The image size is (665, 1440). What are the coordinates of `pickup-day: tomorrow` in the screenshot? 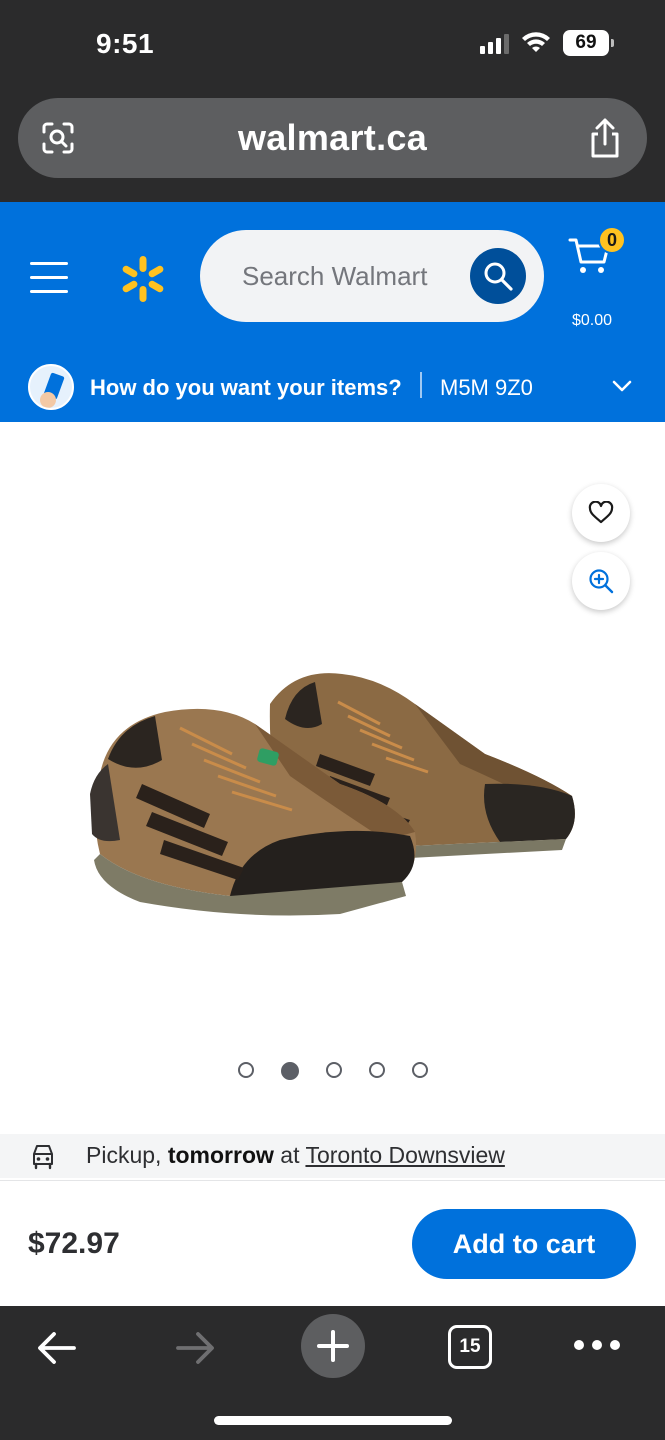 It's located at (220, 1155).